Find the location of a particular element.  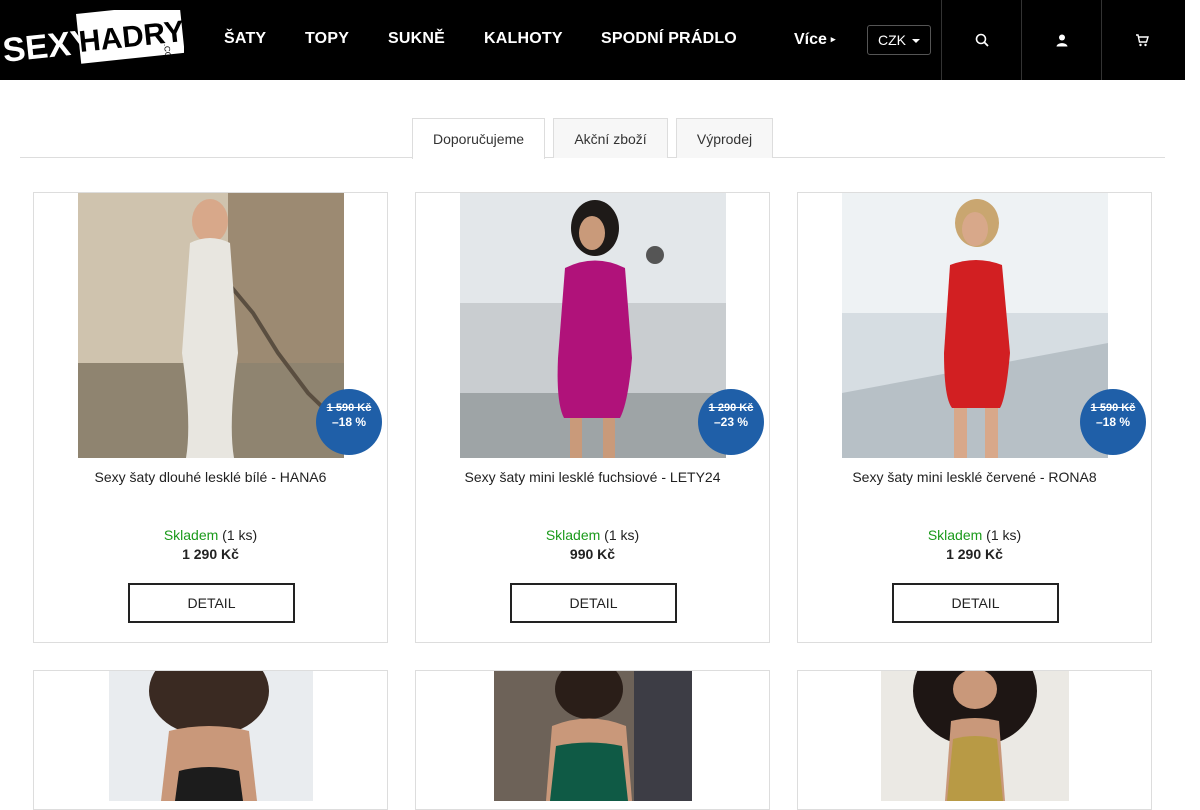

nav-item-spodni-pradlo: SPODNÍ PRÁDLO is located at coordinates (669, 39).